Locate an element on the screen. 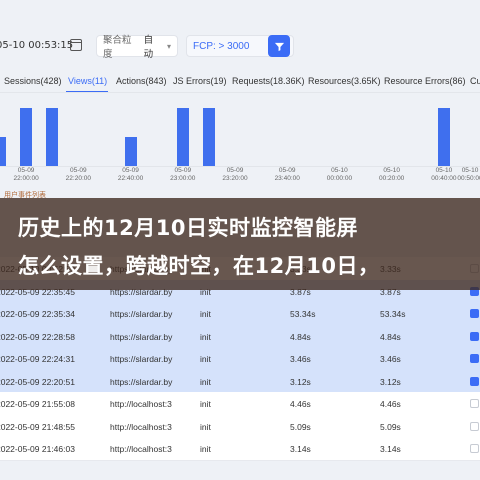 This screenshot has height=480, width=480. row-fcp: 5.09s is located at coordinates (300, 426).